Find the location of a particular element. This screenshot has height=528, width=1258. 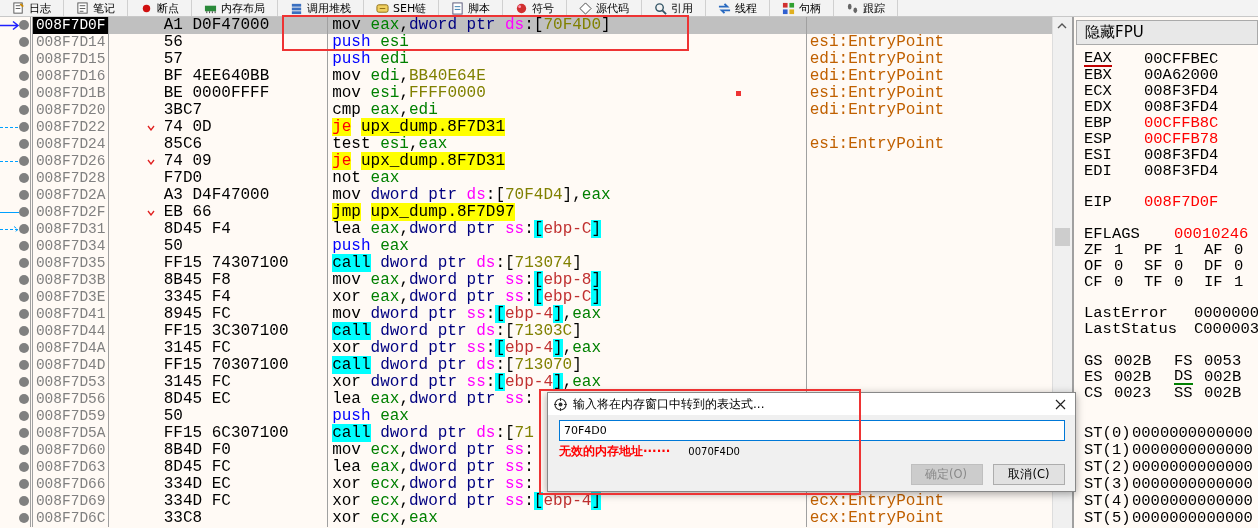

register-value: 00CFFB8C is located at coordinates (1181, 123).